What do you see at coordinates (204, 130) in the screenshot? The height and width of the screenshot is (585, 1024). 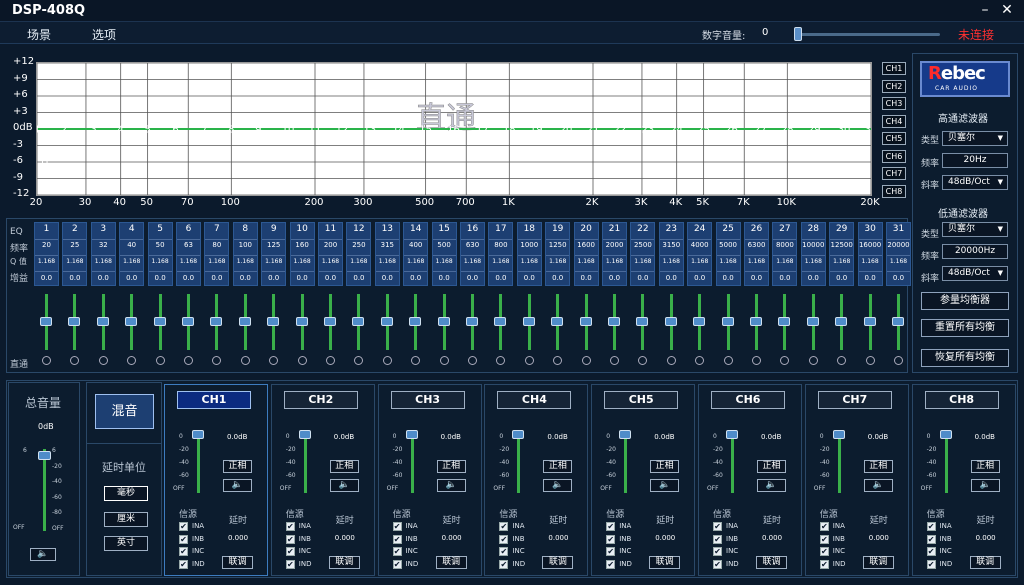 I see `eq-band-marker: 7` at bounding box center [204, 130].